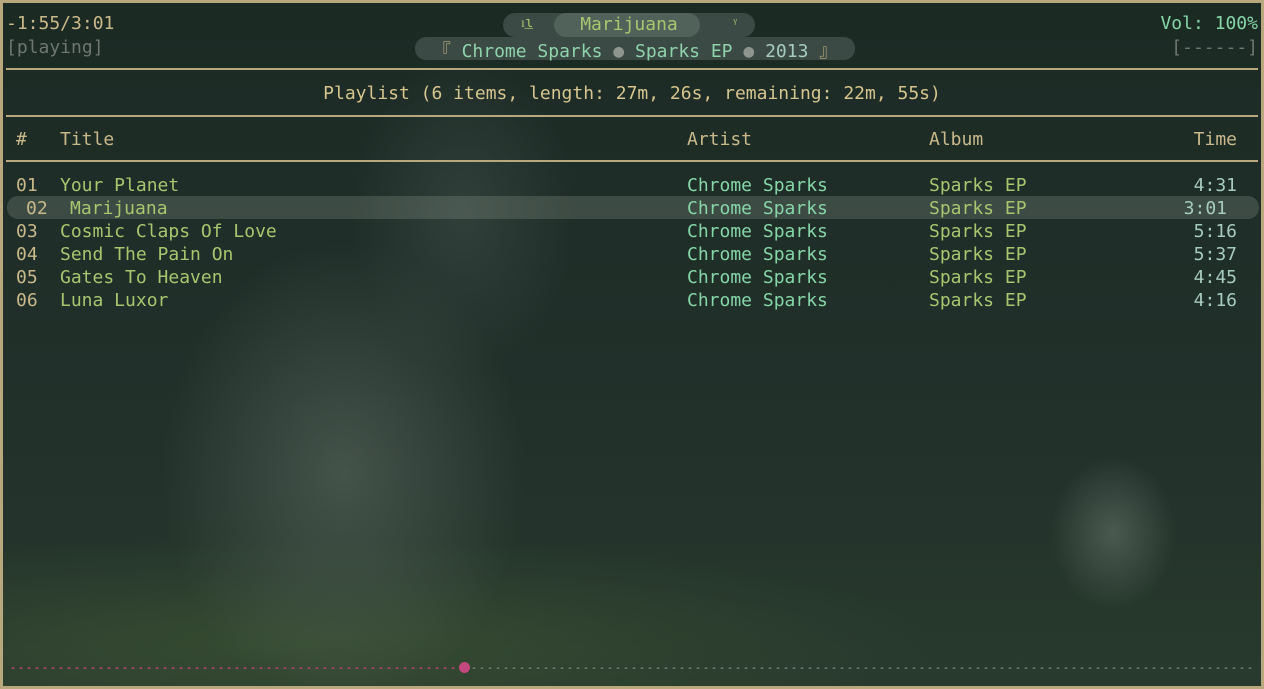 The image size is (1264, 689). What do you see at coordinates (147, 254) in the screenshot?
I see `track-title: Send The Pain On` at bounding box center [147, 254].